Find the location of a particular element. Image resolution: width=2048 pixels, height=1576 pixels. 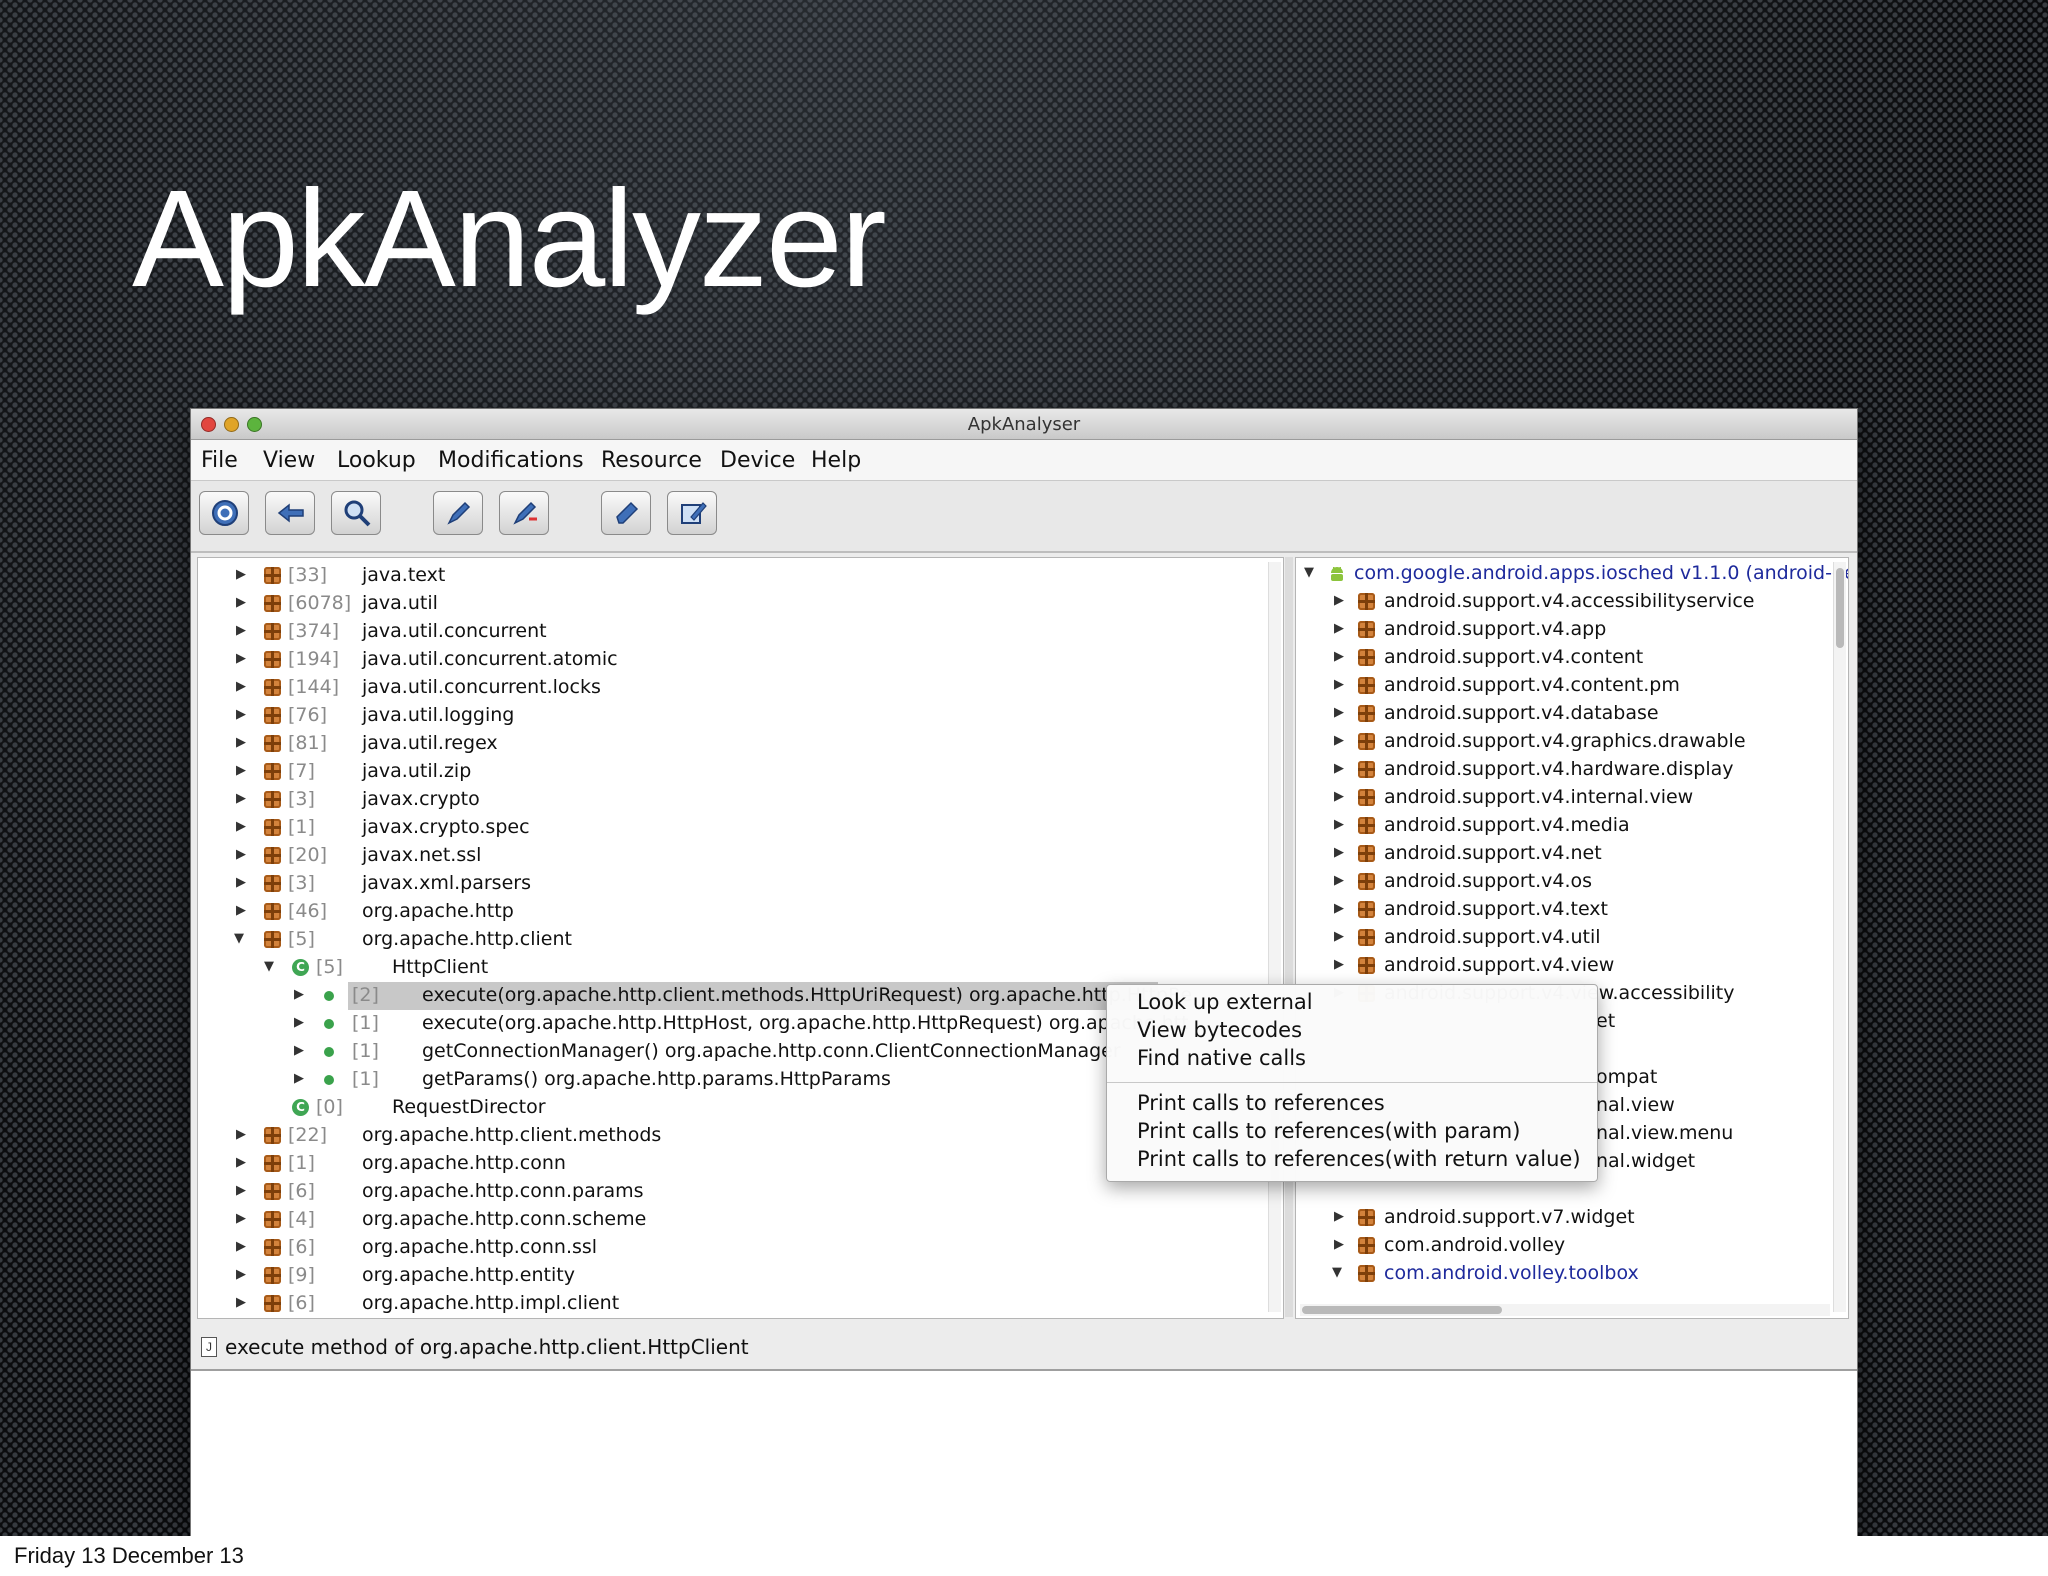

tree-row: ▶ android.support.v4.app is located at coordinates (1566, 630).